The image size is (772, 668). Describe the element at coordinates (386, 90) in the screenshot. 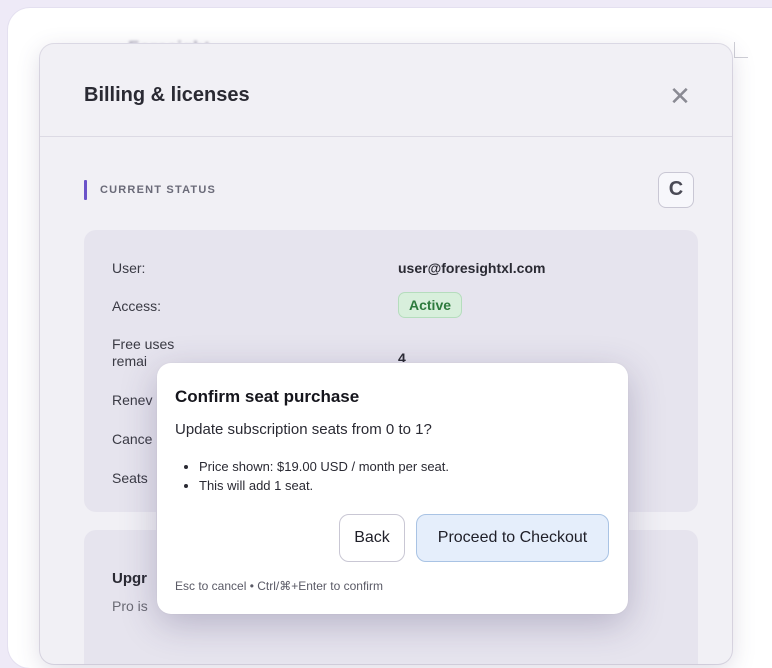

I see `panel-header: Billing & licenses ✕` at that location.